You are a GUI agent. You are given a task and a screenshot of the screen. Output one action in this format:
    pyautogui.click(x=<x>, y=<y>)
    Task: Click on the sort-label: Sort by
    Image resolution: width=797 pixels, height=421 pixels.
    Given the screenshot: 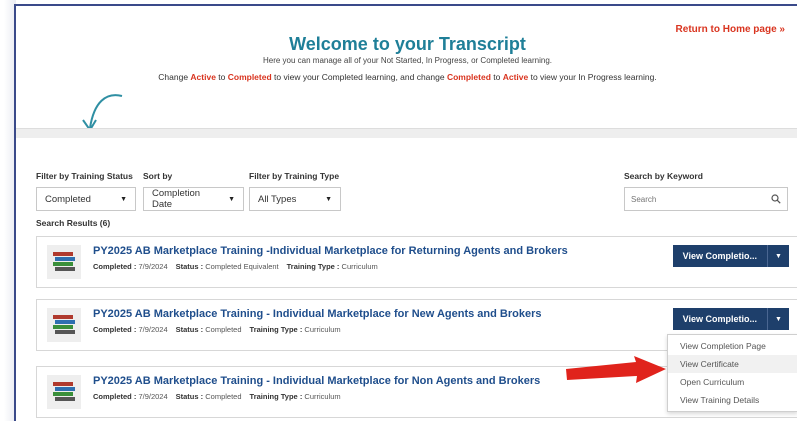 What is the action you would take?
    pyautogui.click(x=158, y=176)
    